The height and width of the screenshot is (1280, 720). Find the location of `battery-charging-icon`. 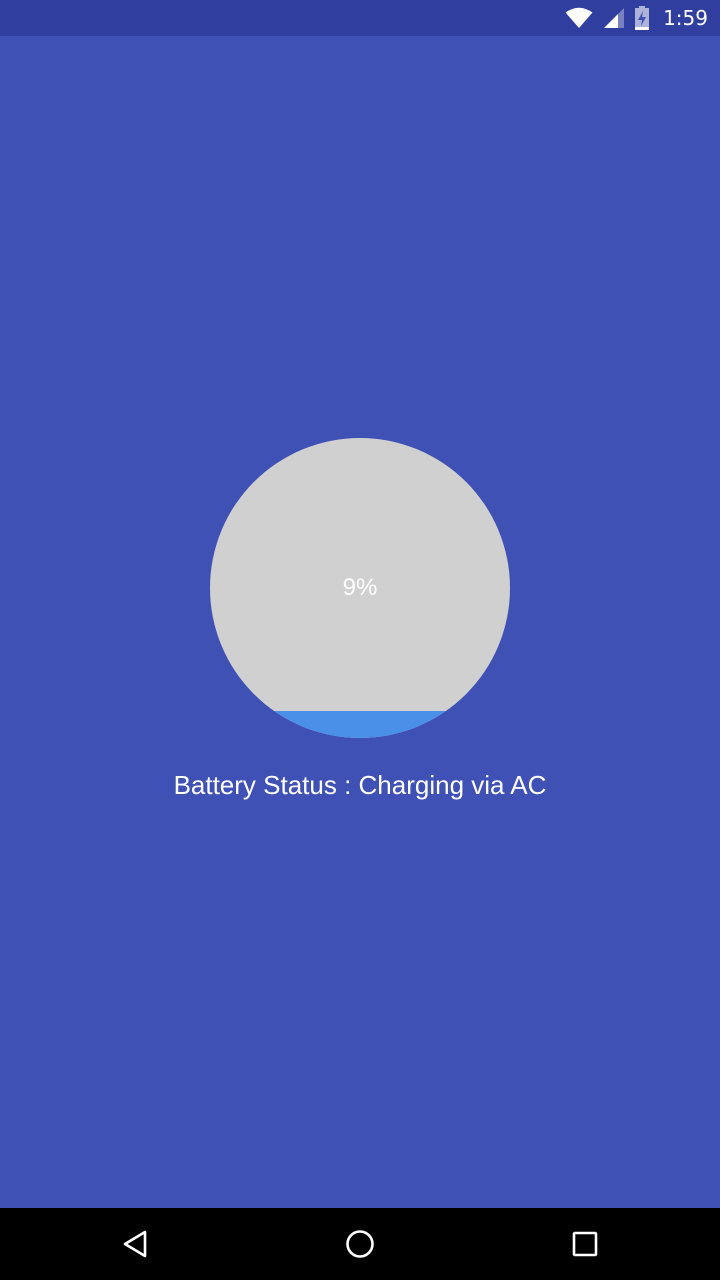

battery-charging-icon is located at coordinates (642, 18).